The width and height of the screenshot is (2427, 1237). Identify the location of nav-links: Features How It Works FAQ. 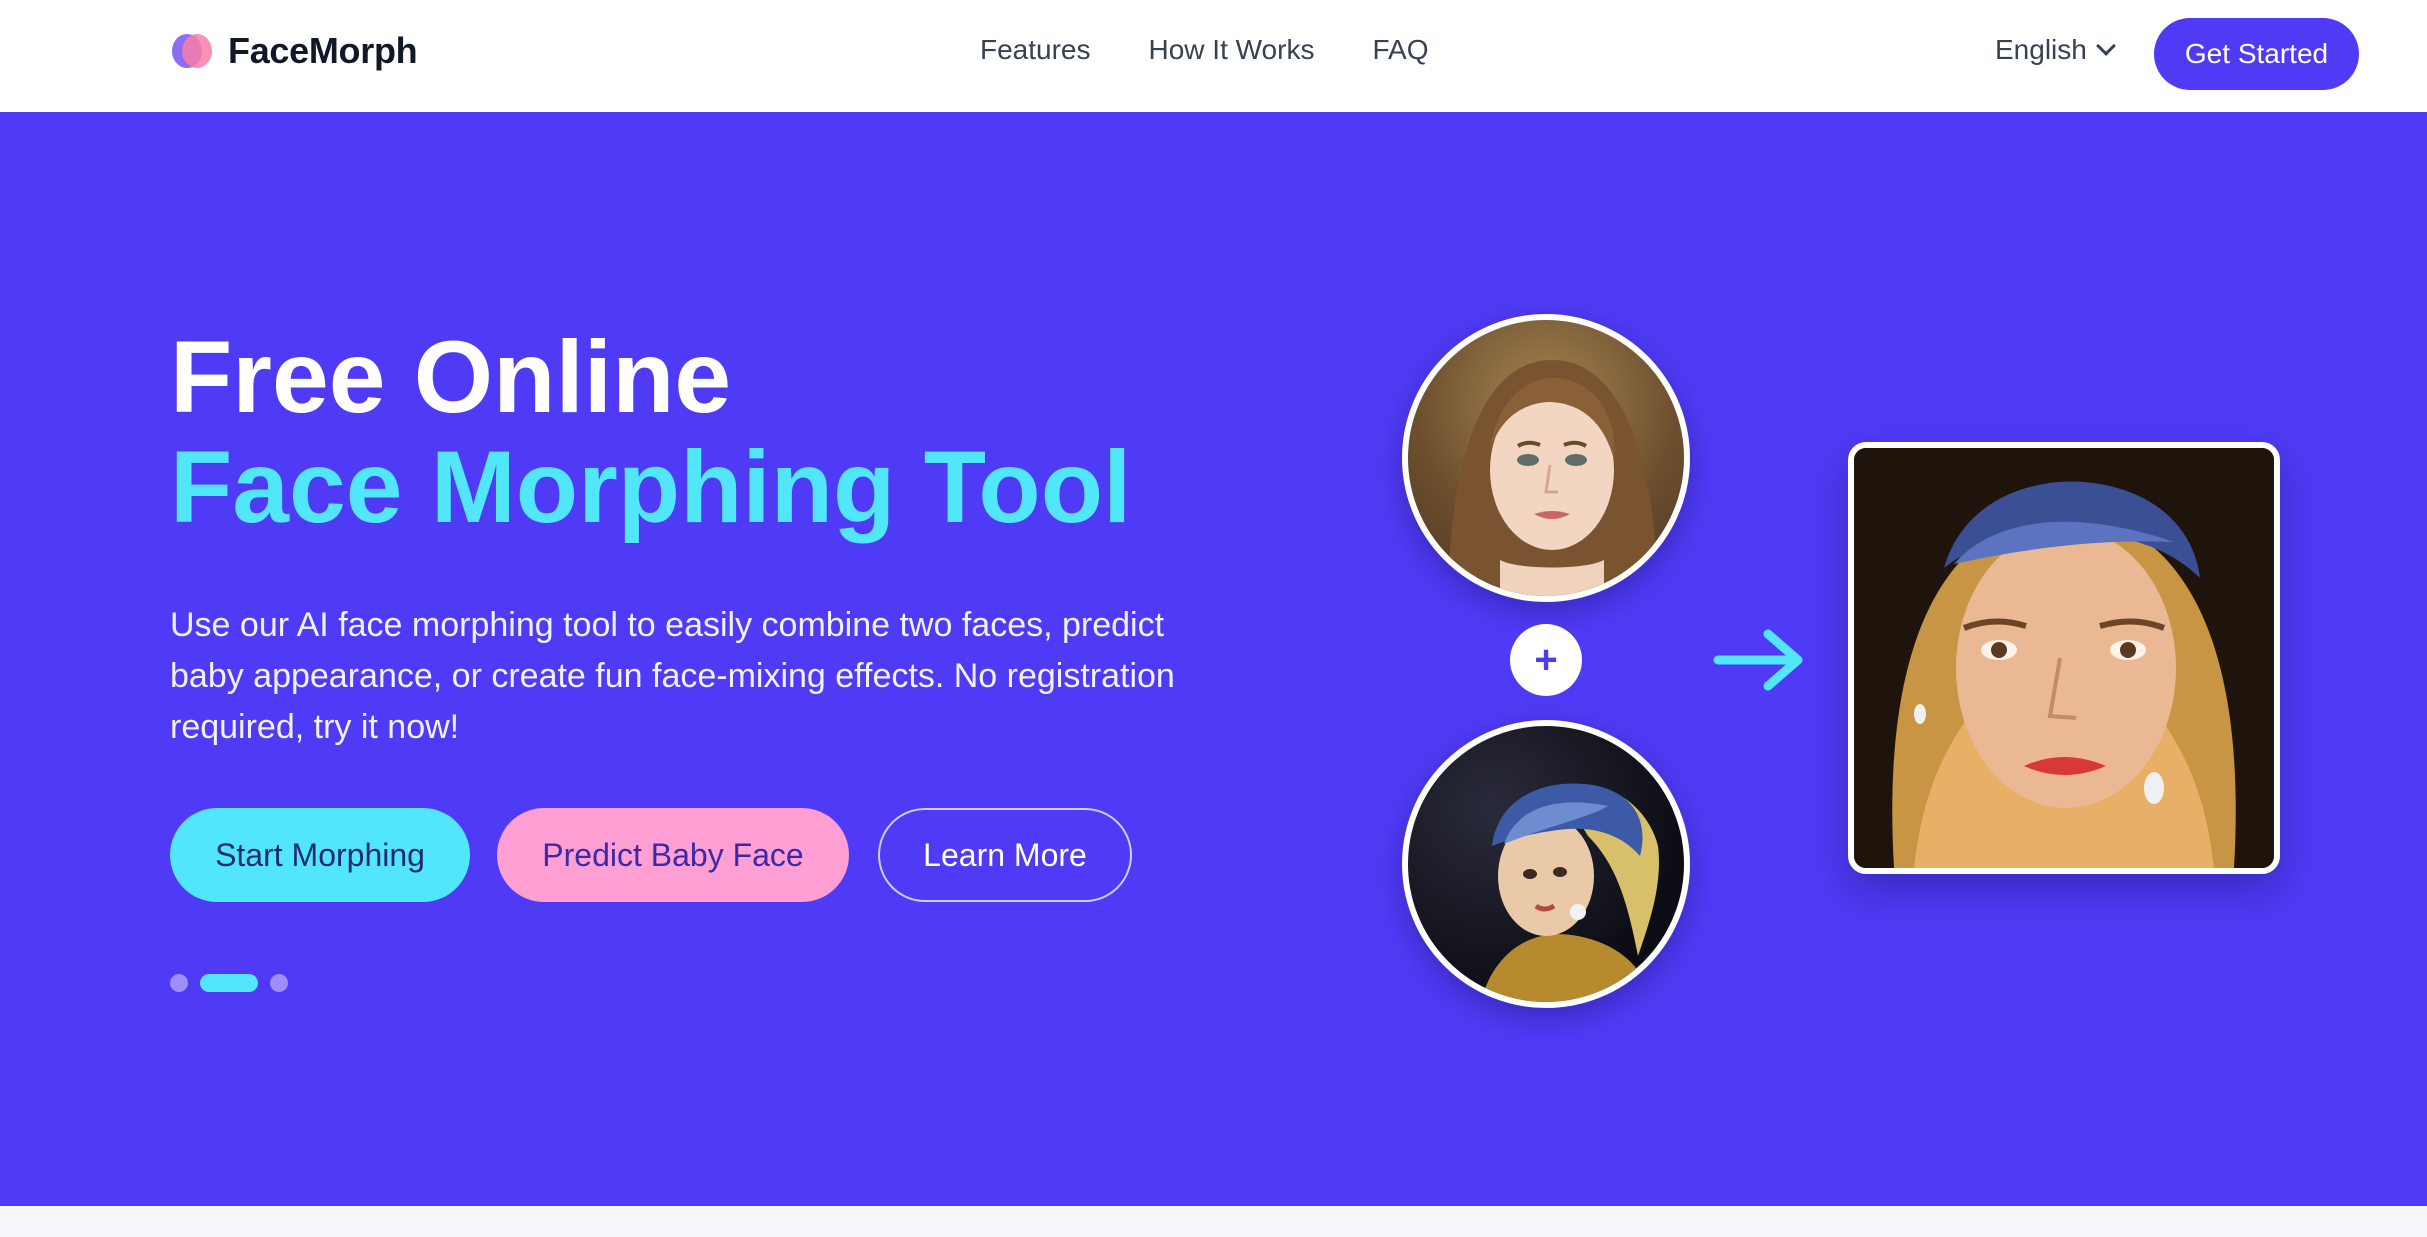
(1204, 50).